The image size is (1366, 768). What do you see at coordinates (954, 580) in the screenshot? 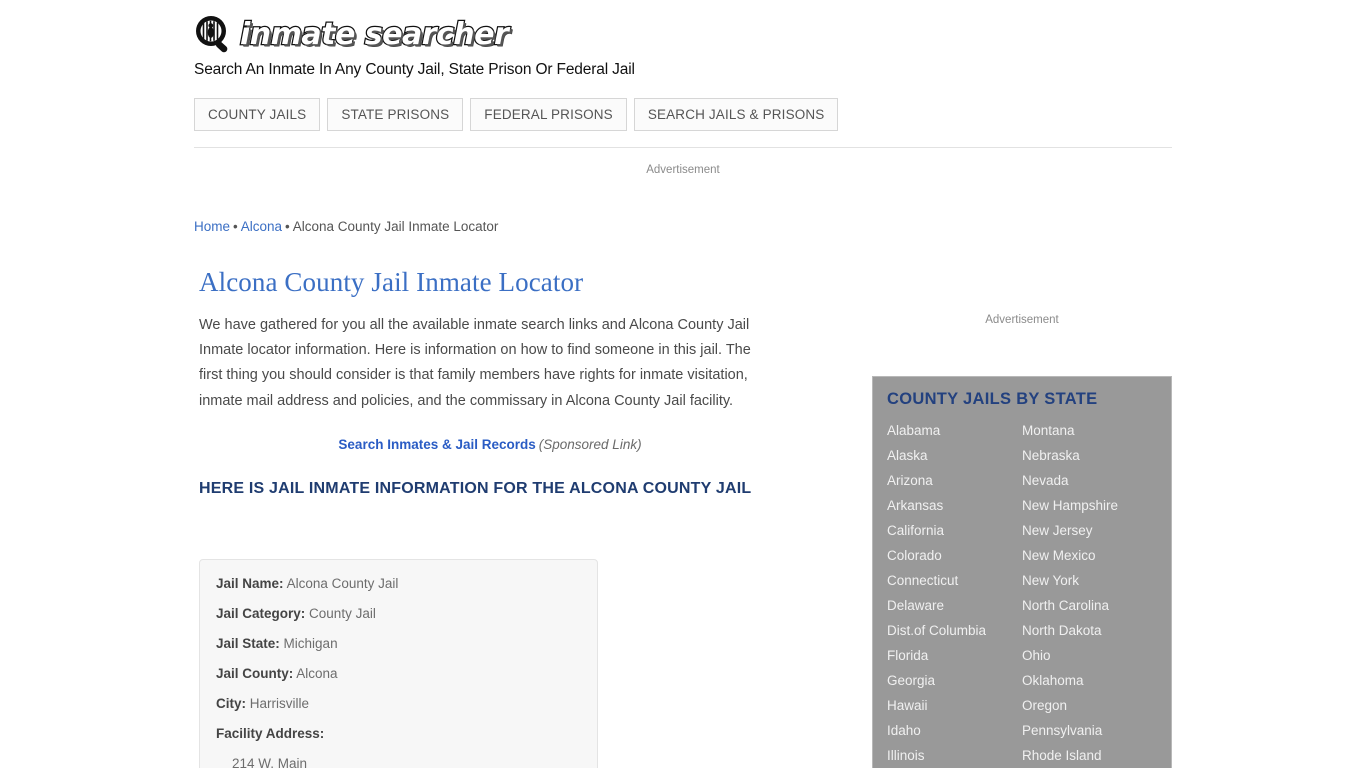
I see `state-link-connecticut: Connecticut` at bounding box center [954, 580].